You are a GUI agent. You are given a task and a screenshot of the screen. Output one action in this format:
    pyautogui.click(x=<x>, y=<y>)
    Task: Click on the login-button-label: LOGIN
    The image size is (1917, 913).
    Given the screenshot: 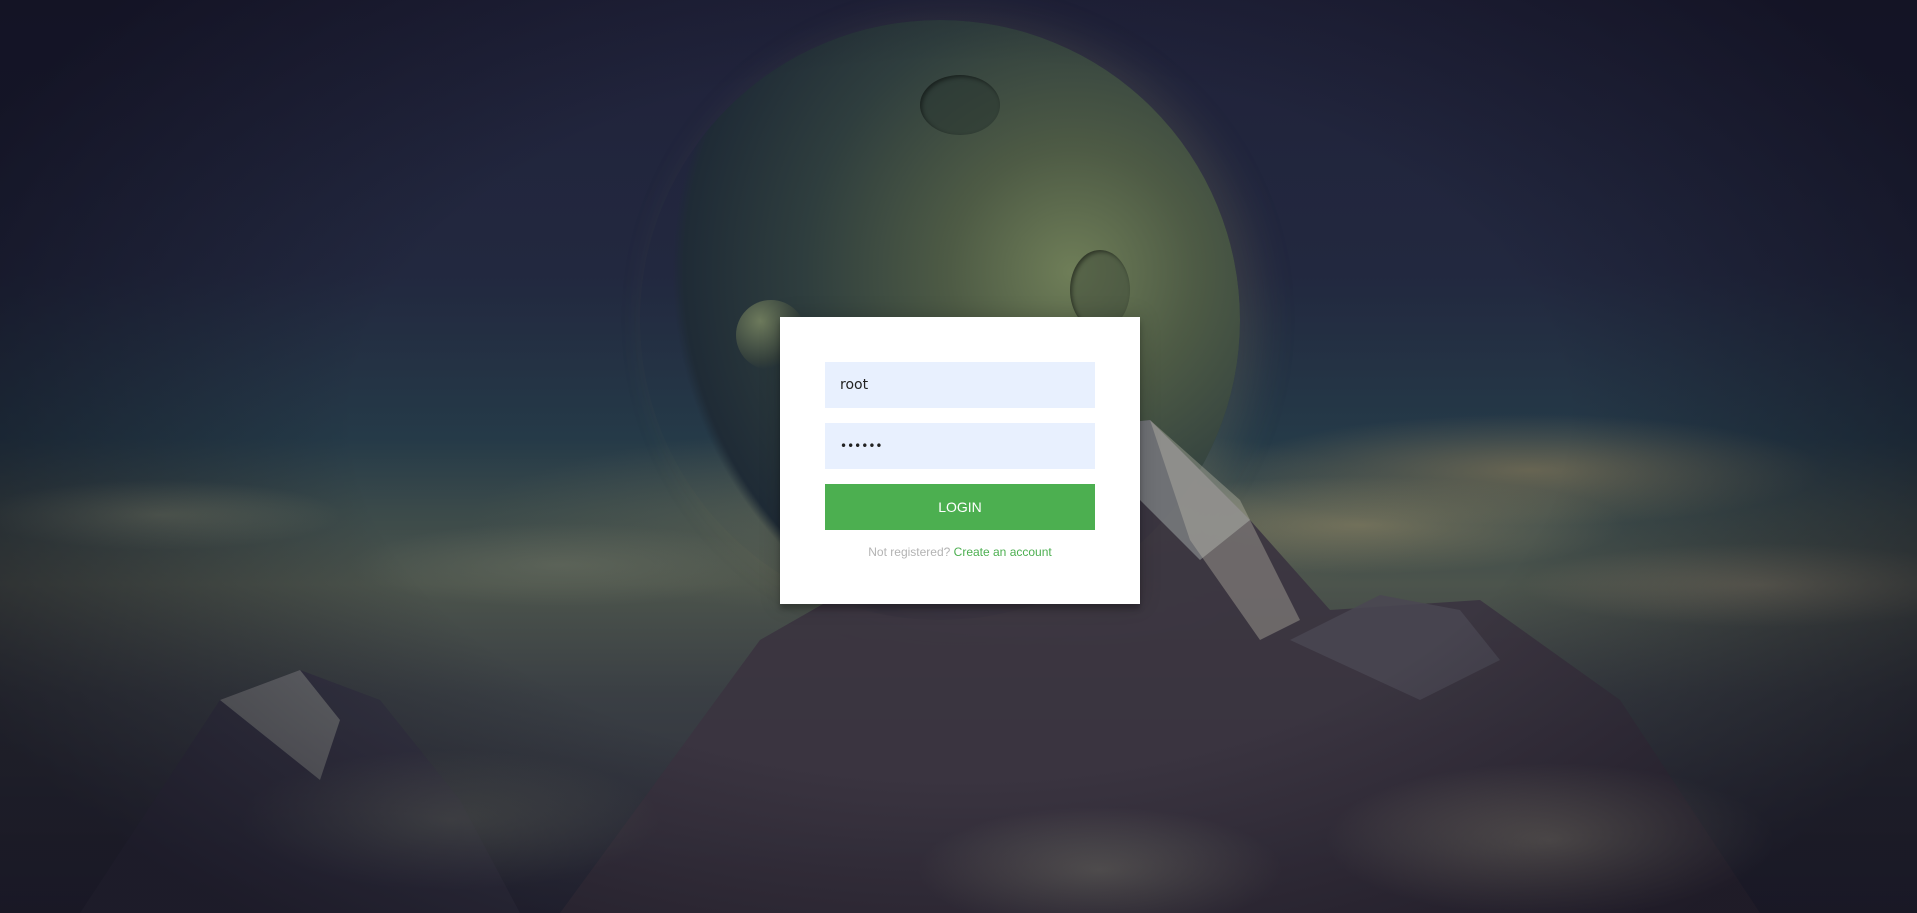 What is the action you would take?
    pyautogui.click(x=960, y=507)
    